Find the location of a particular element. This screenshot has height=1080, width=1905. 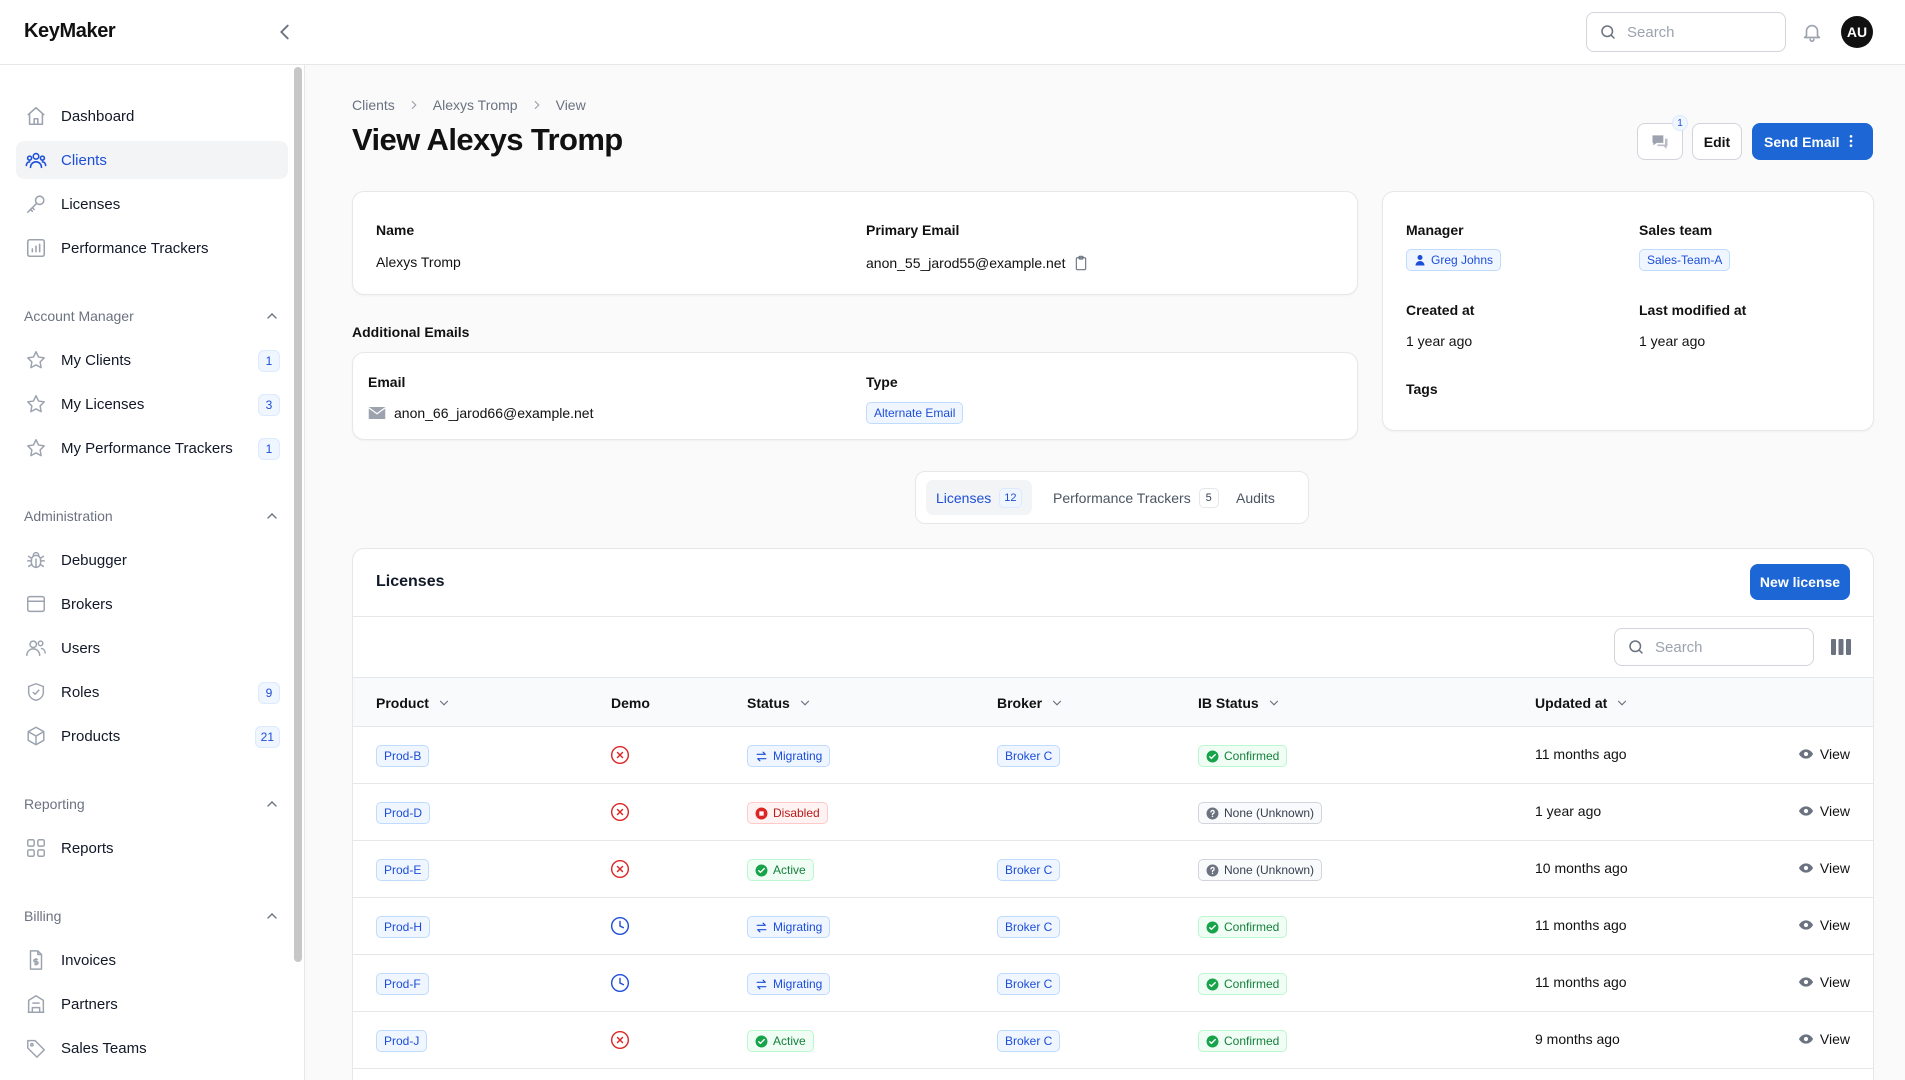

status-label: Active is located at coordinates (789, 1041).